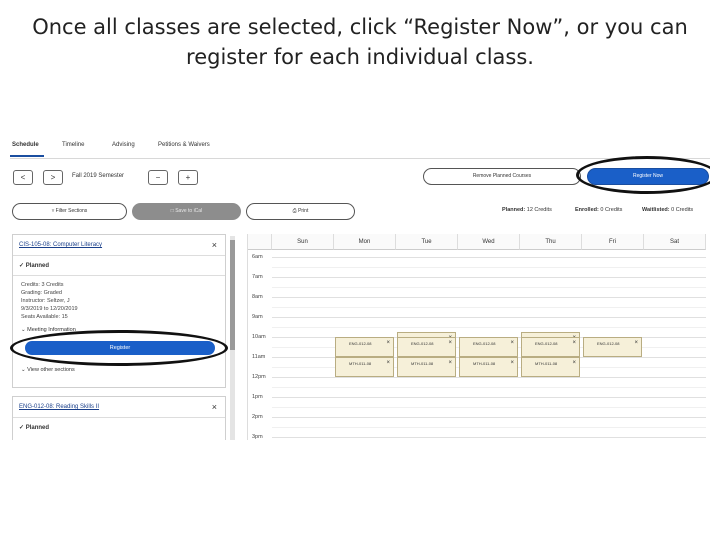  I want to click on panel-scrollbar-thumb, so click(232, 295).